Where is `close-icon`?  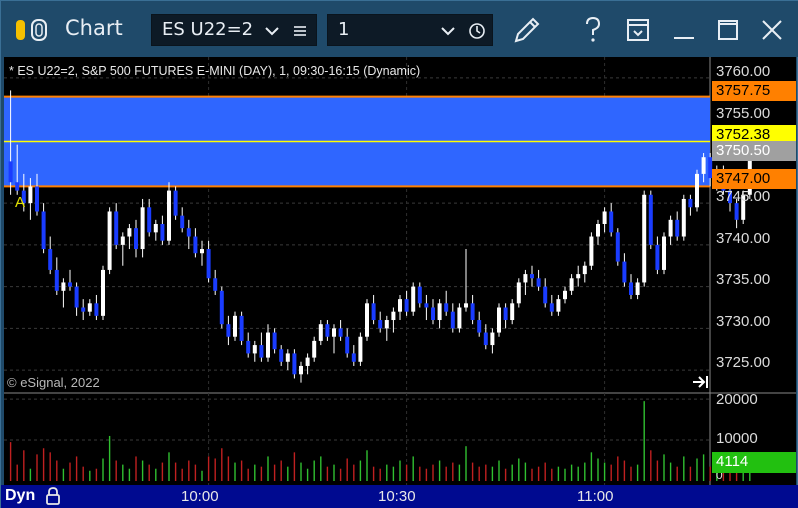 close-icon is located at coordinates (772, 30).